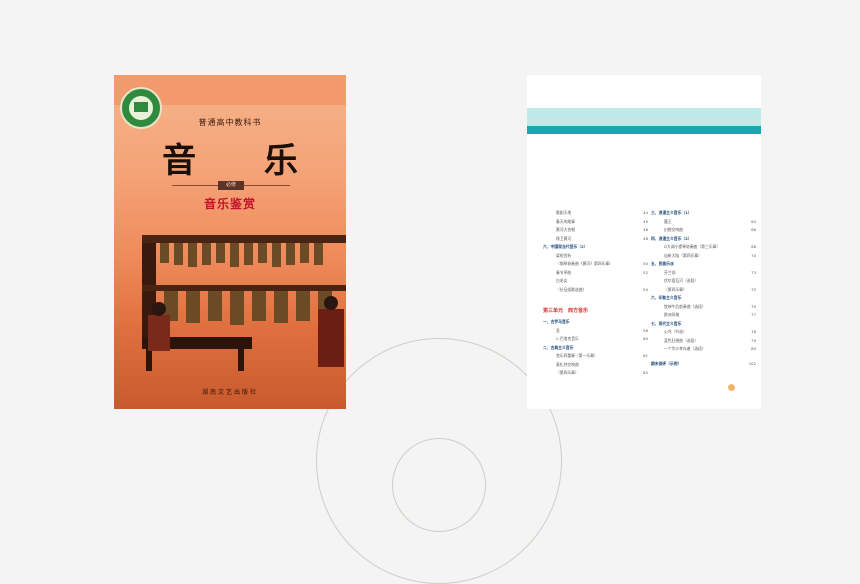  Describe the element at coordinates (565, 246) in the screenshot. I see `toc-entry-title: 六、中国现当代音乐（2）` at that location.